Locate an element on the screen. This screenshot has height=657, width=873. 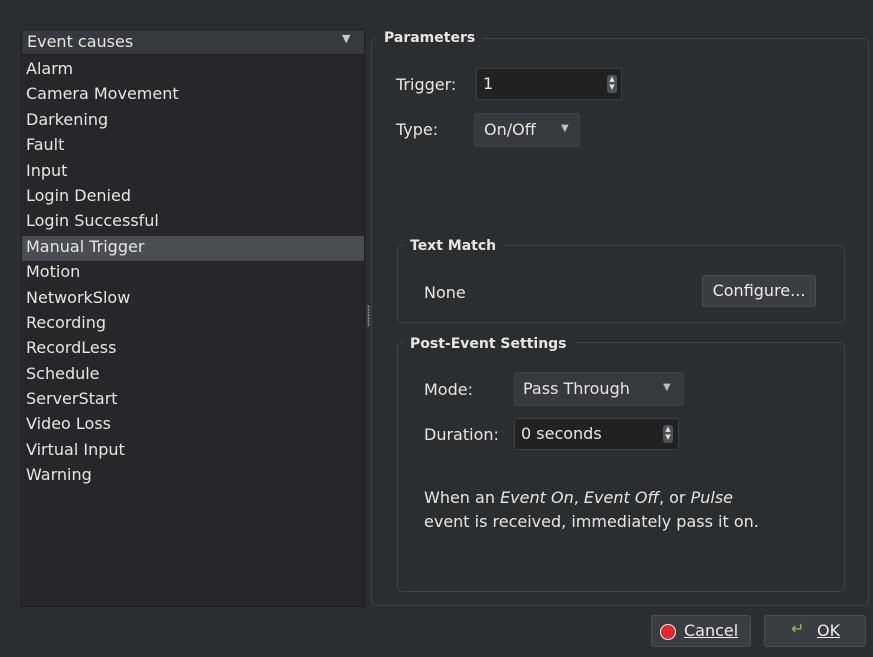
event-cause-item: Login Denied is located at coordinates (193, 197).